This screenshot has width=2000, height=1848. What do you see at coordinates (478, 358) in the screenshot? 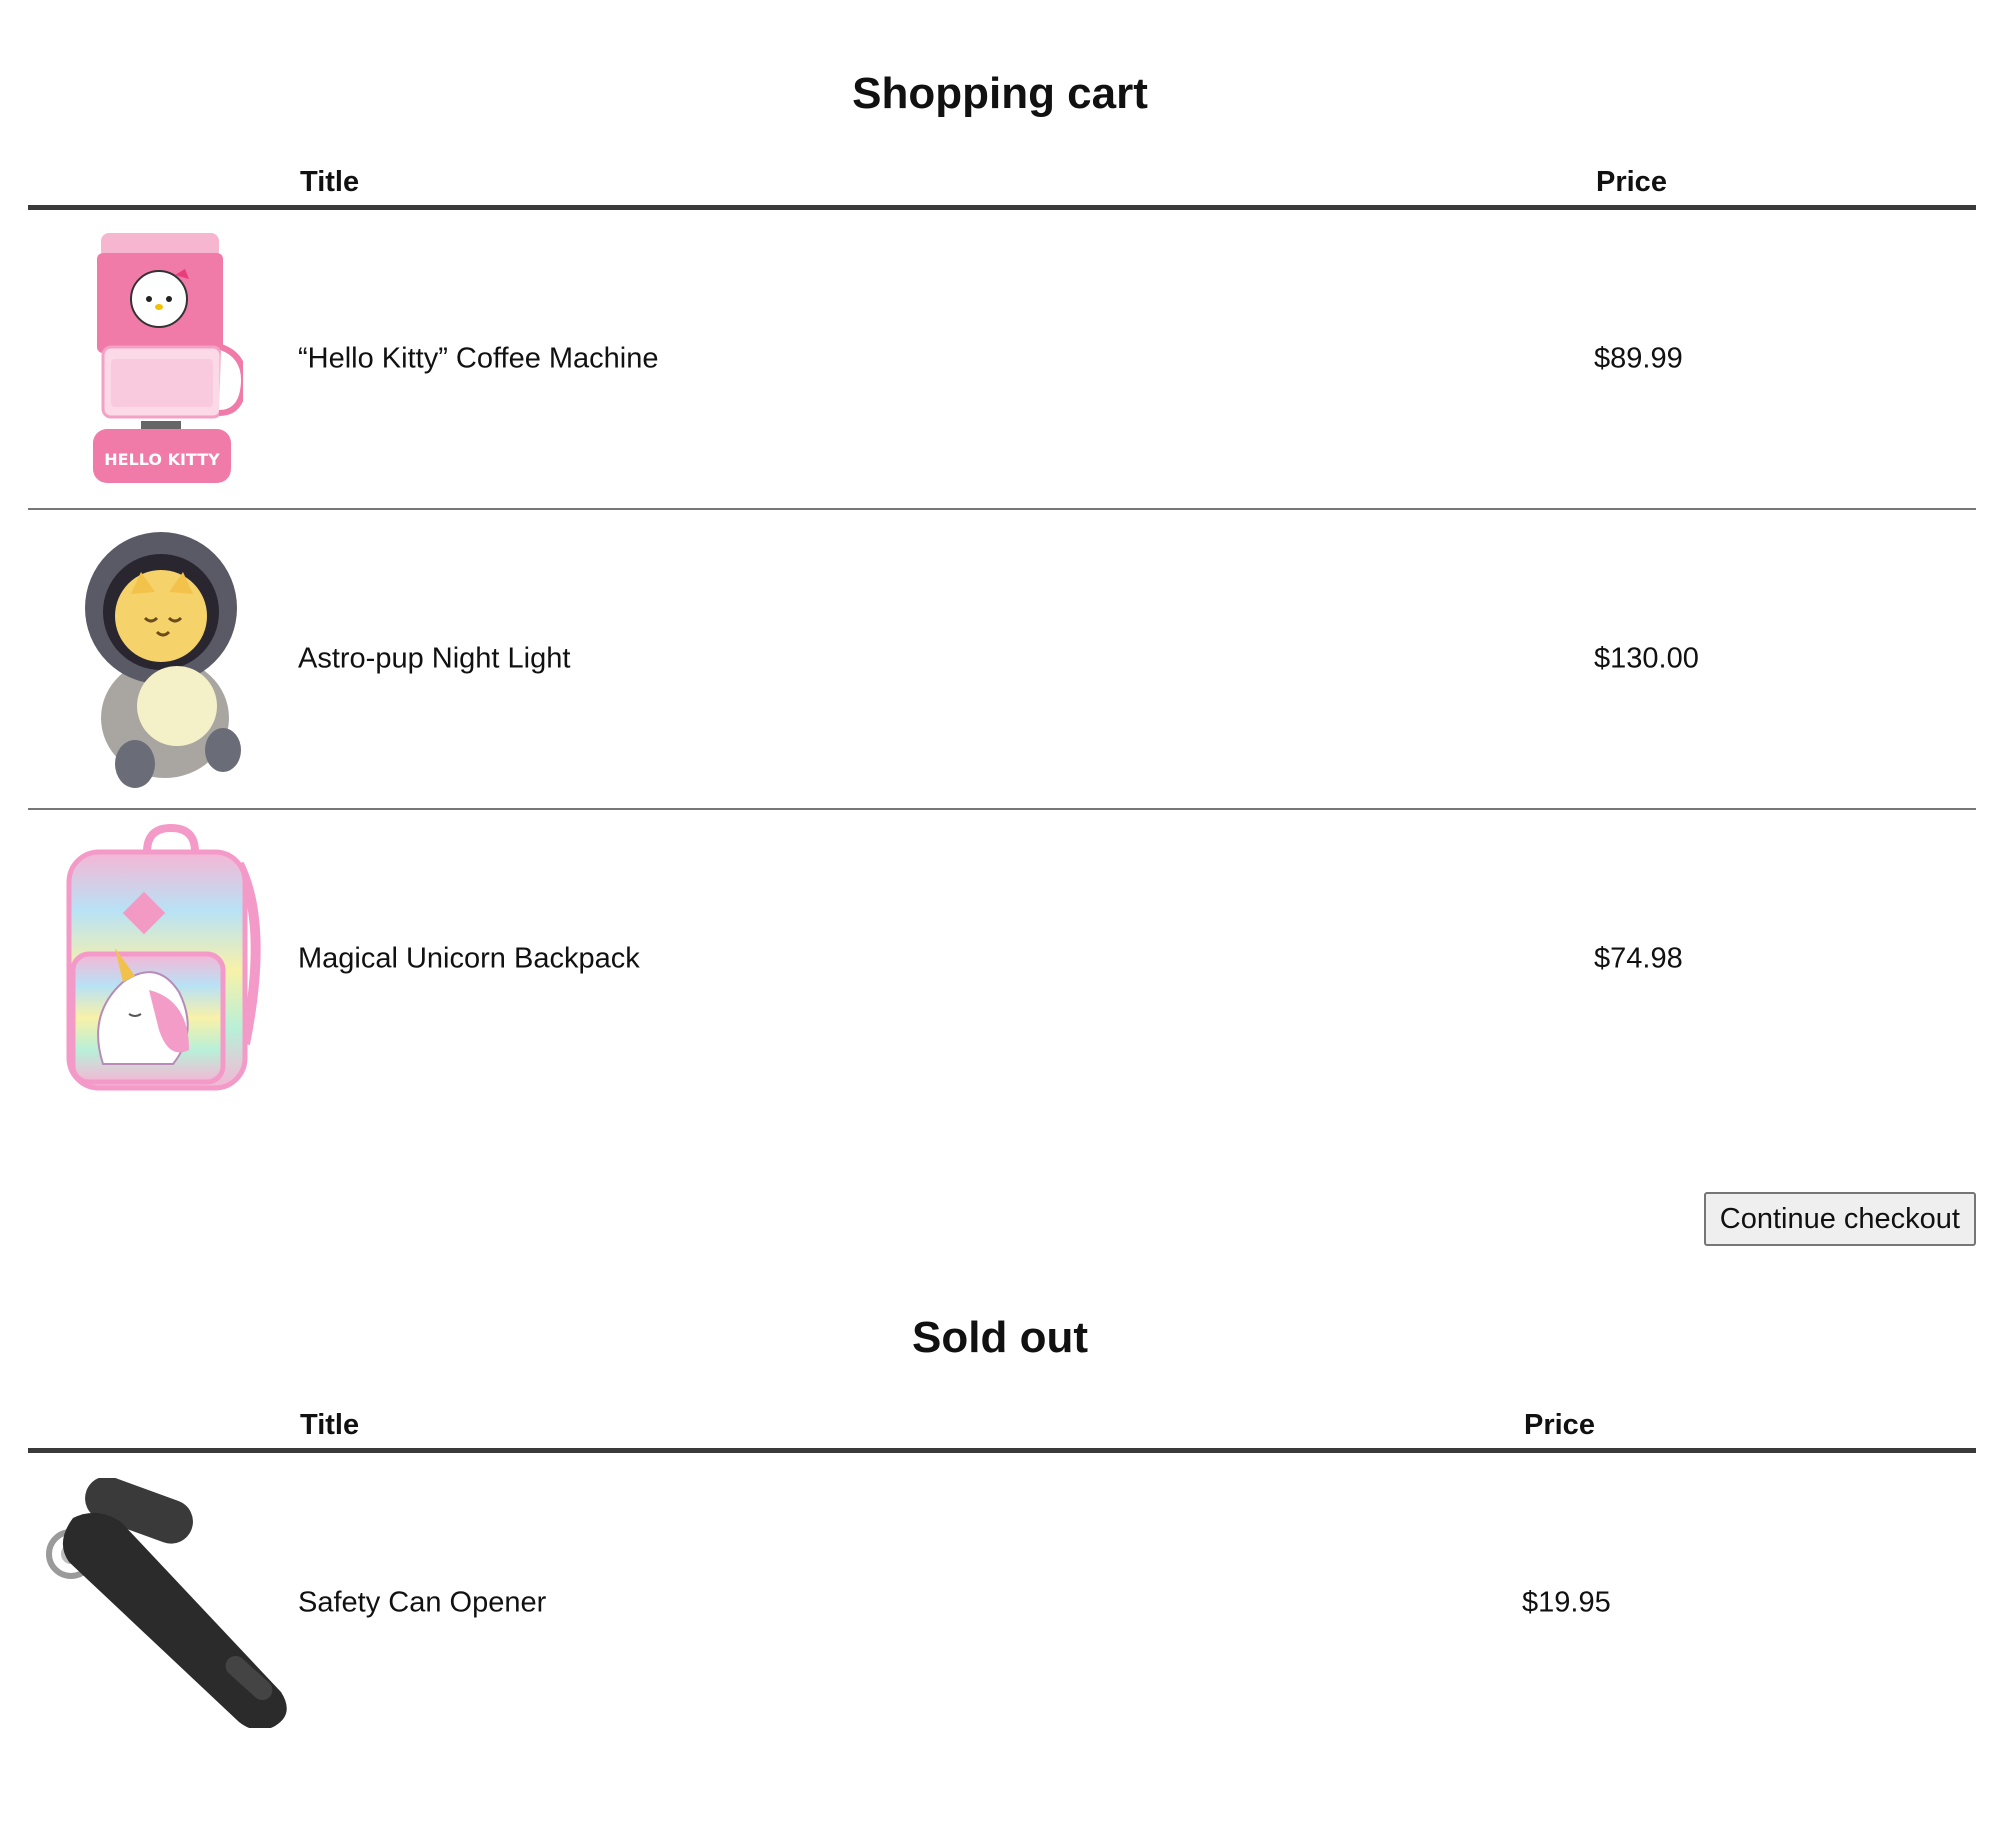
I see `product-title: “Hello Kitty” Coffee Machine` at bounding box center [478, 358].